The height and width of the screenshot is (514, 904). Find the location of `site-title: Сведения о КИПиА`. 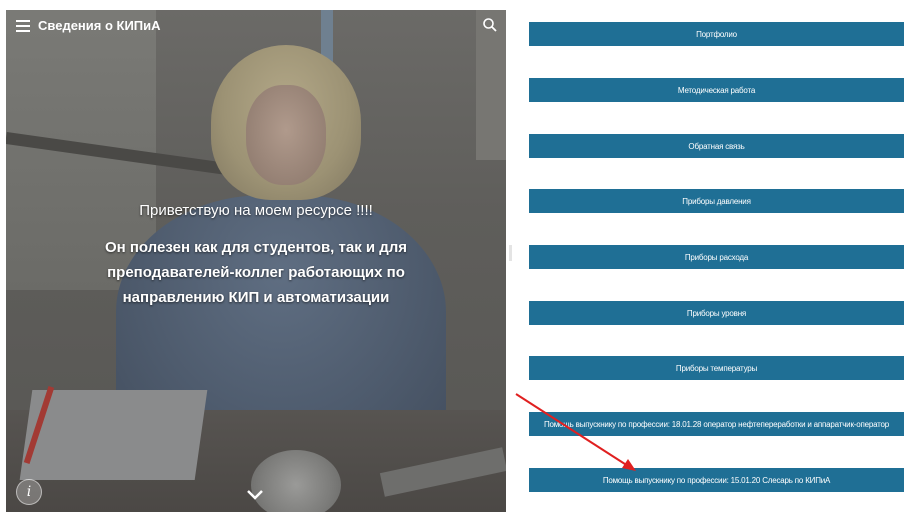

site-title: Сведения о КИПиА is located at coordinates (99, 25).